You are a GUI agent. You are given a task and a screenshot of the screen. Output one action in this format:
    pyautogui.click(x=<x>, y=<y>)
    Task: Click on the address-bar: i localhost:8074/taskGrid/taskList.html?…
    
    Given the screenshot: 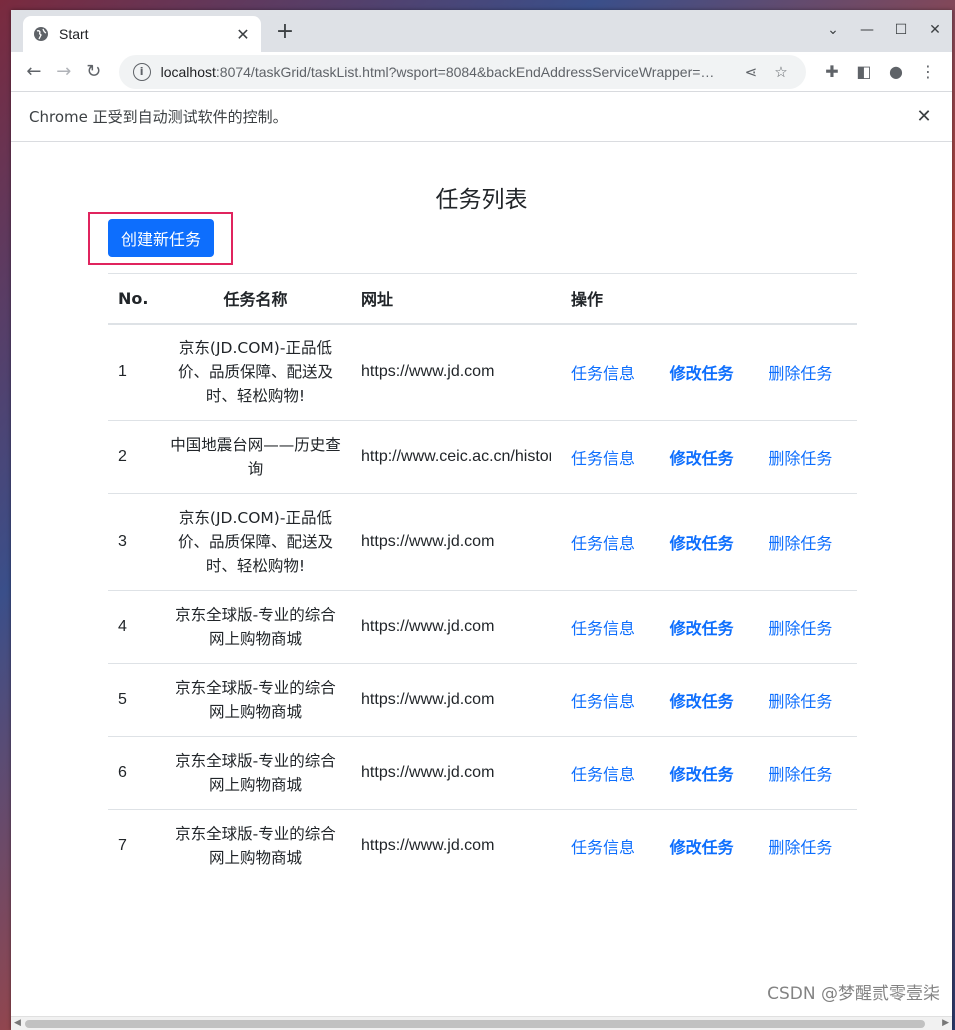 What is the action you would take?
    pyautogui.click(x=462, y=71)
    